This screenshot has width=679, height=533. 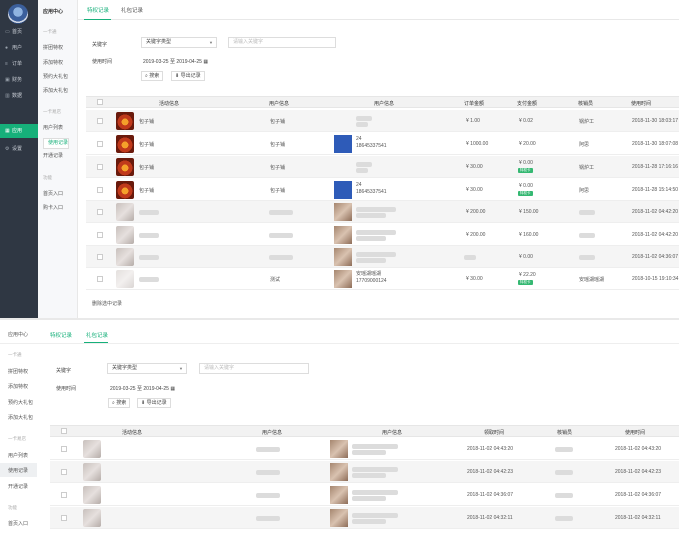 I want to click on main-sidebar: ▭ 首页 ● 用户 ≡ 订单 ▣ 财务 ▥ 数据 ▦ 应用 ⚙ 设置, so click(x=19, y=159).